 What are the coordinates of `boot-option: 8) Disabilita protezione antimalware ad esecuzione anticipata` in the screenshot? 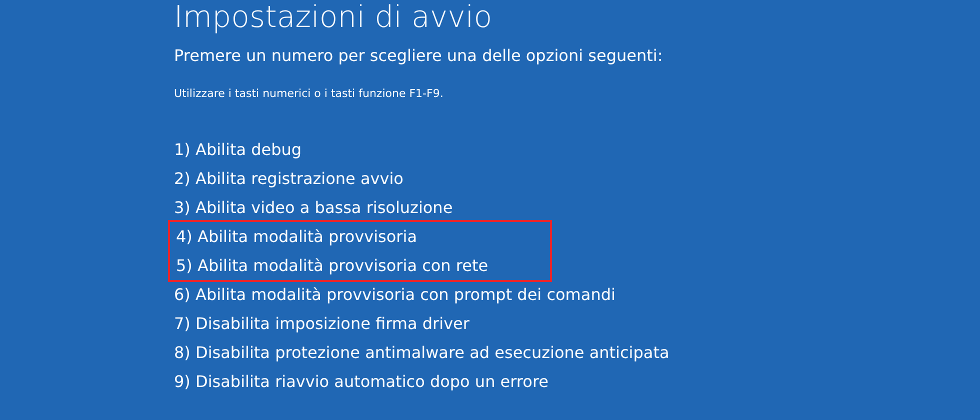 It's located at (577, 352).